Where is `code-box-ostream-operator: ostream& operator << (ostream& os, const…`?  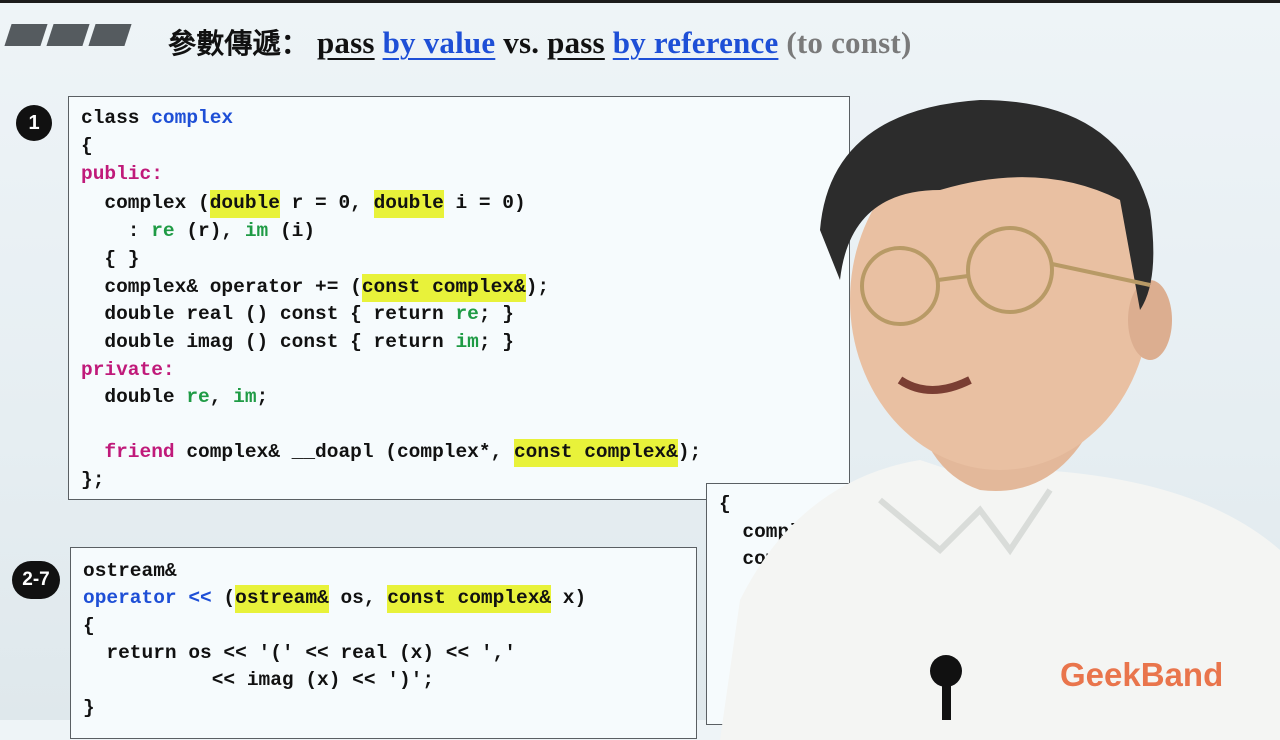 code-box-ostream-operator: ostream& operator << (ostream& os, const… is located at coordinates (383, 643).